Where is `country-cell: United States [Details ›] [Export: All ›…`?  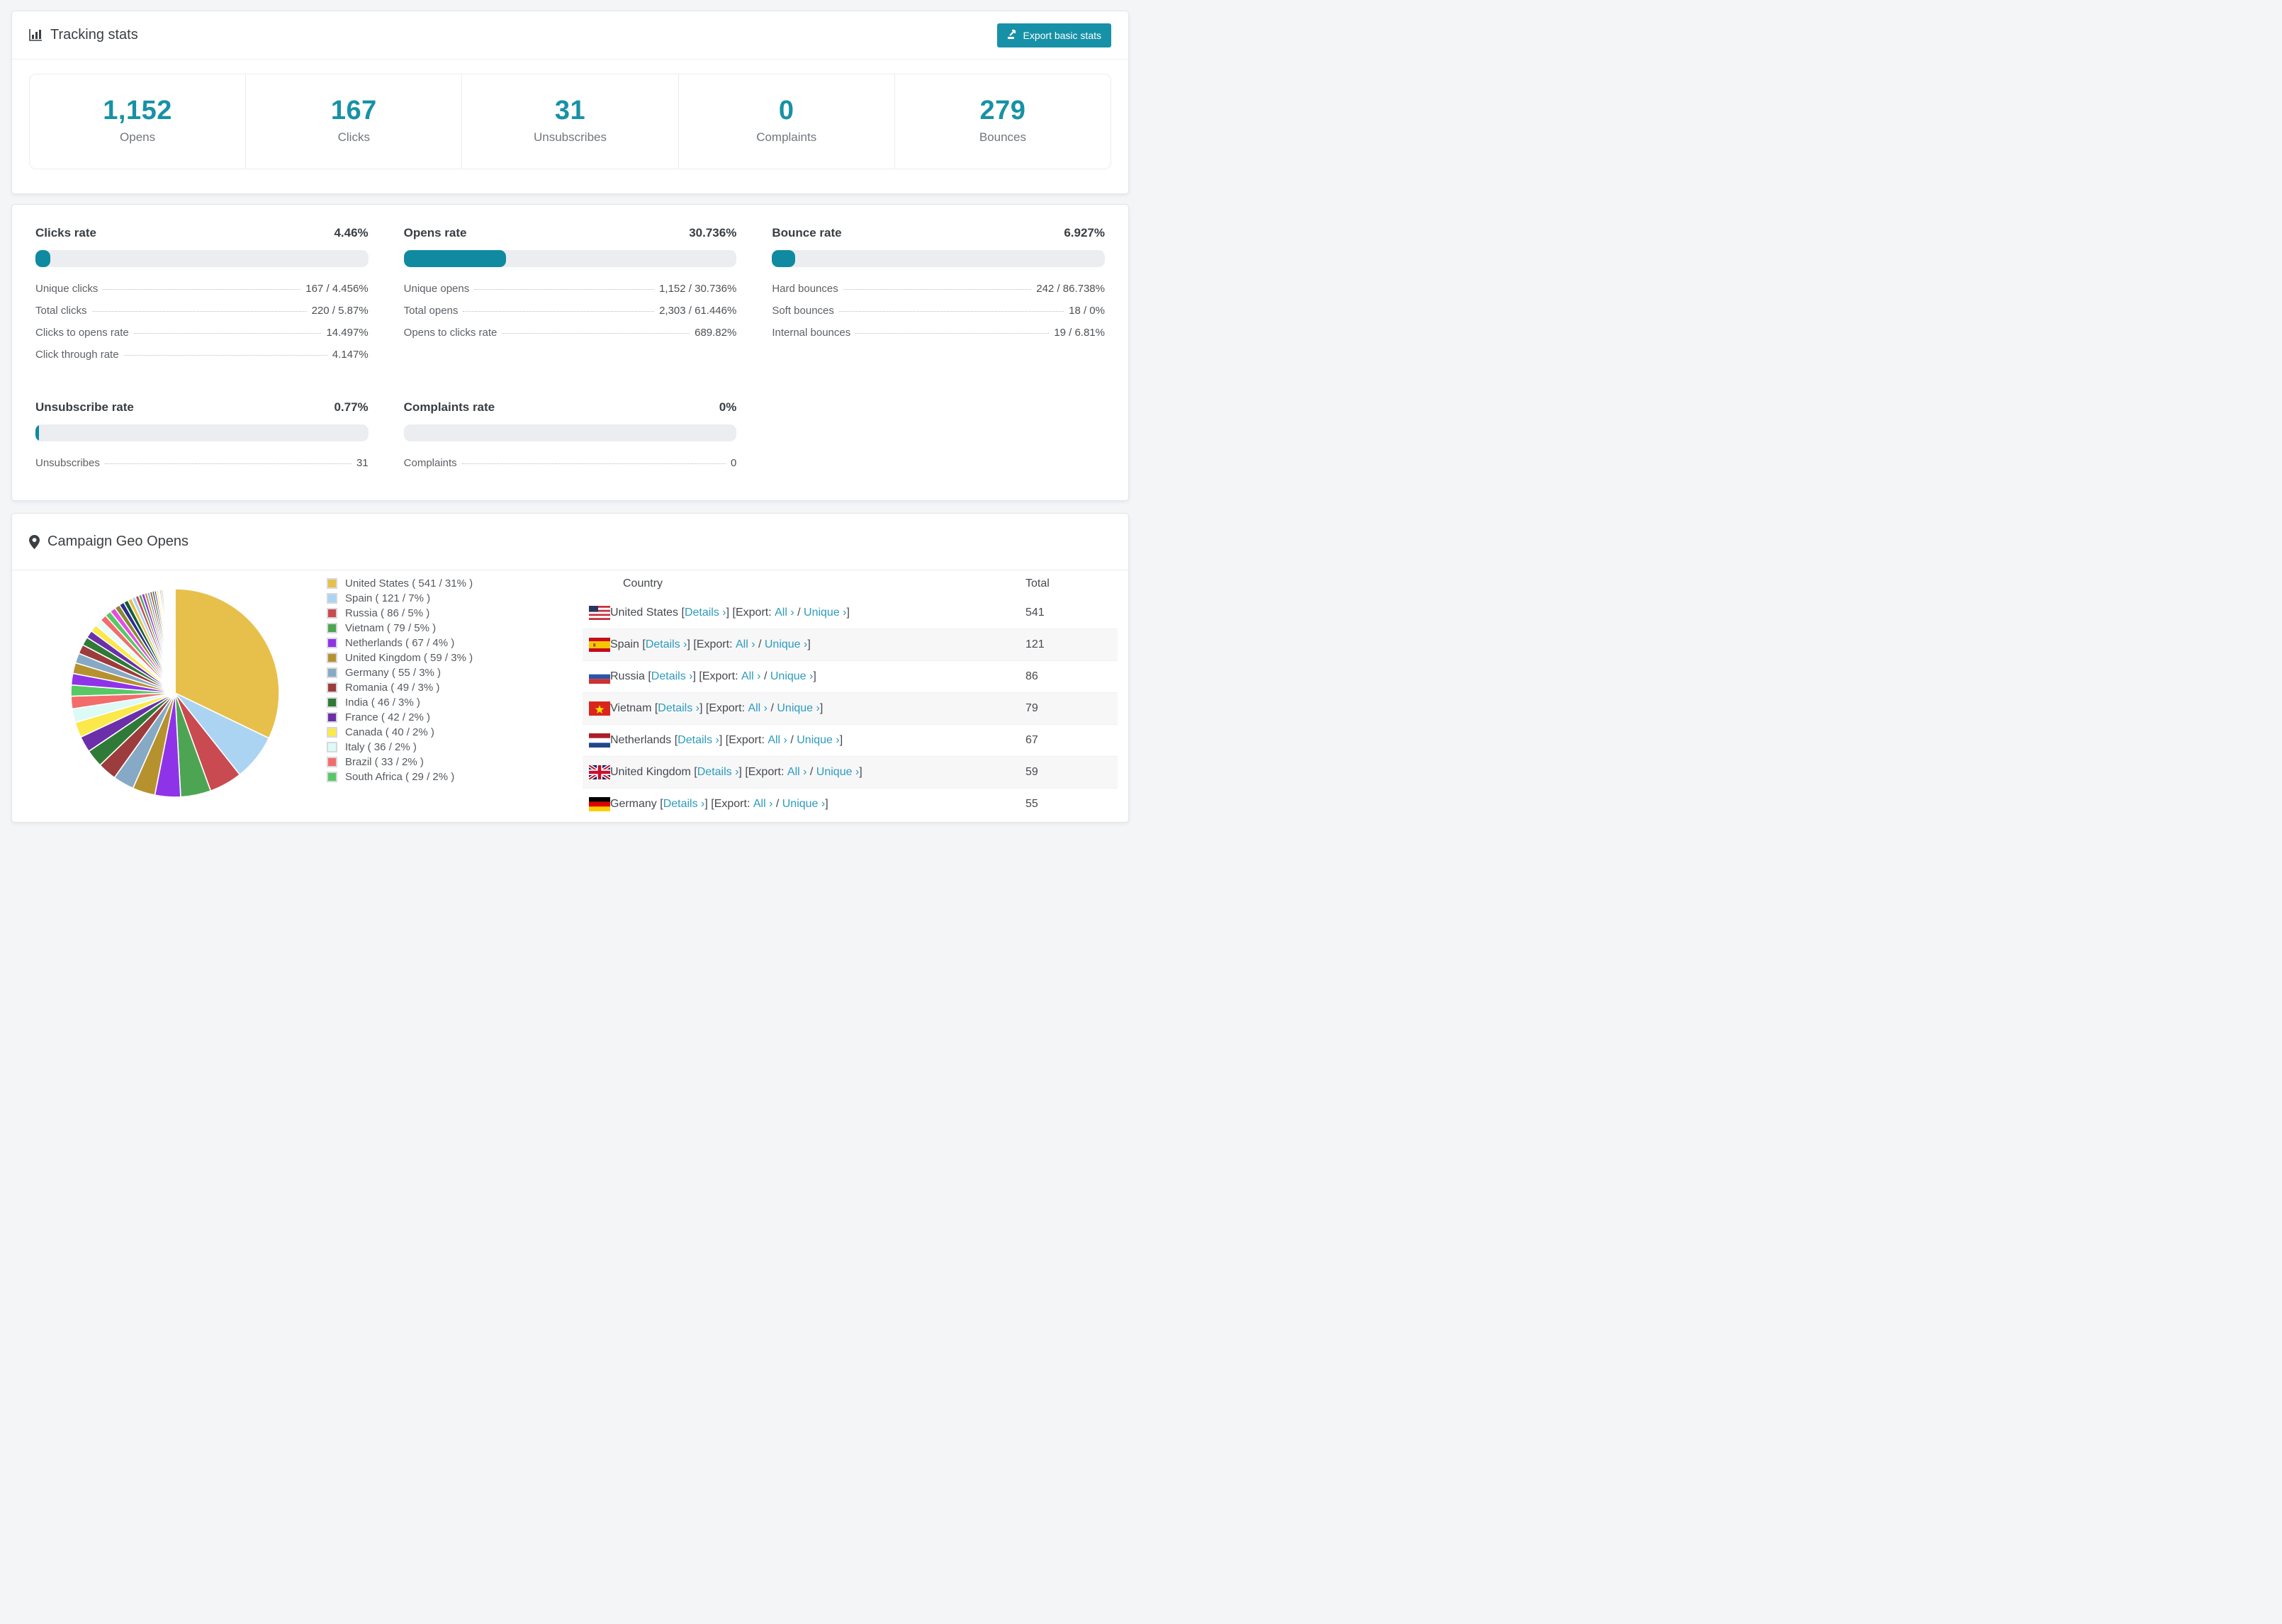
country-cell: United States [Details ›] [Export: All ›… is located at coordinates (804, 613).